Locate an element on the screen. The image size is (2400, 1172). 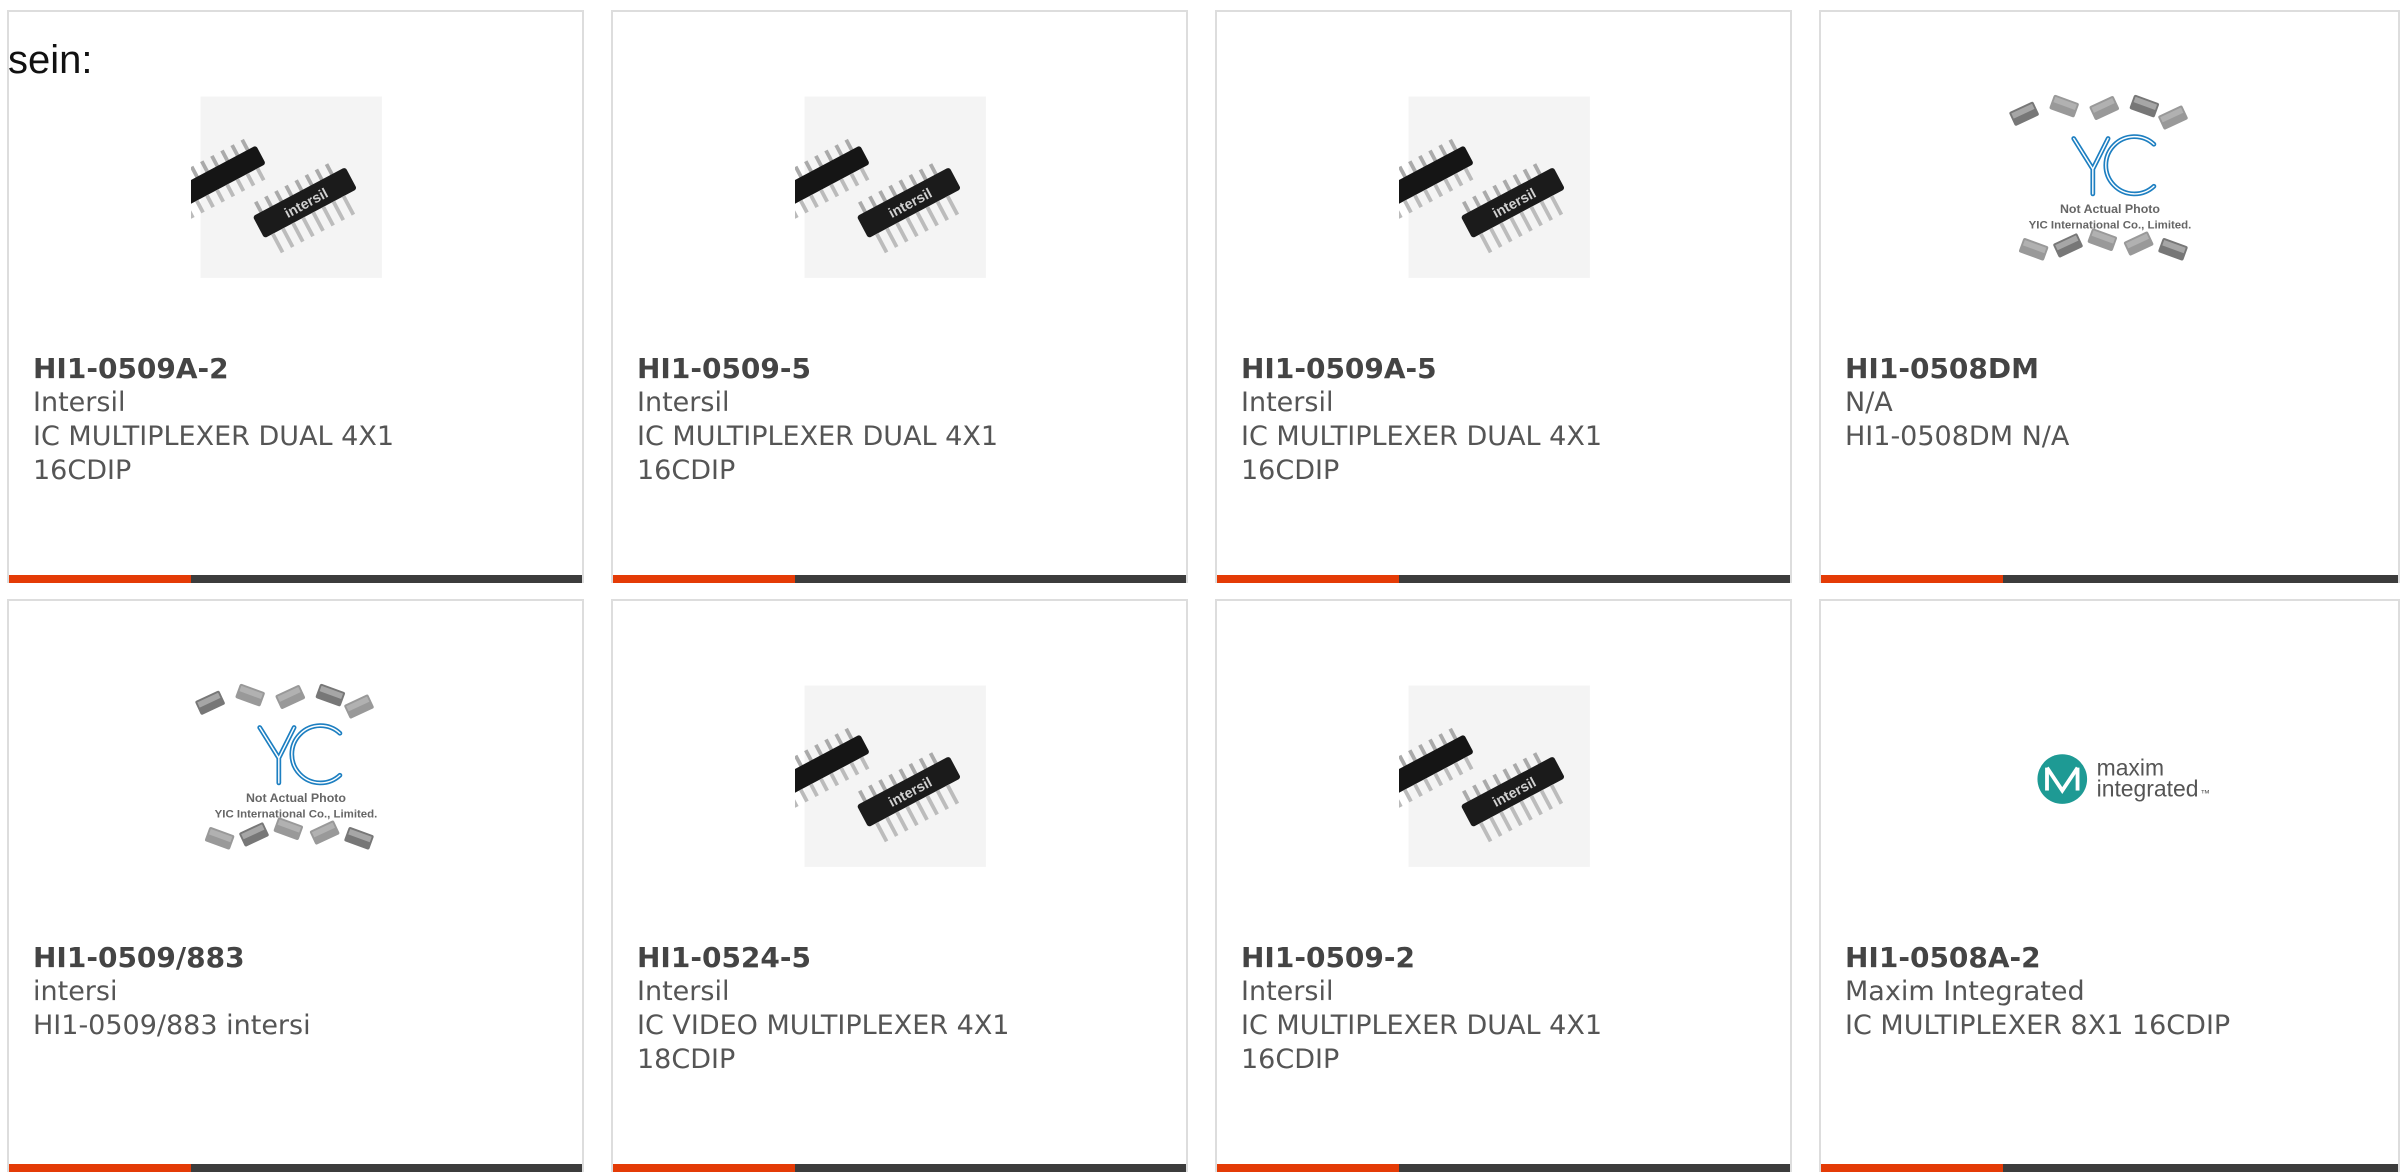
part-number: HI1-0524-5 is located at coordinates (901, 958).